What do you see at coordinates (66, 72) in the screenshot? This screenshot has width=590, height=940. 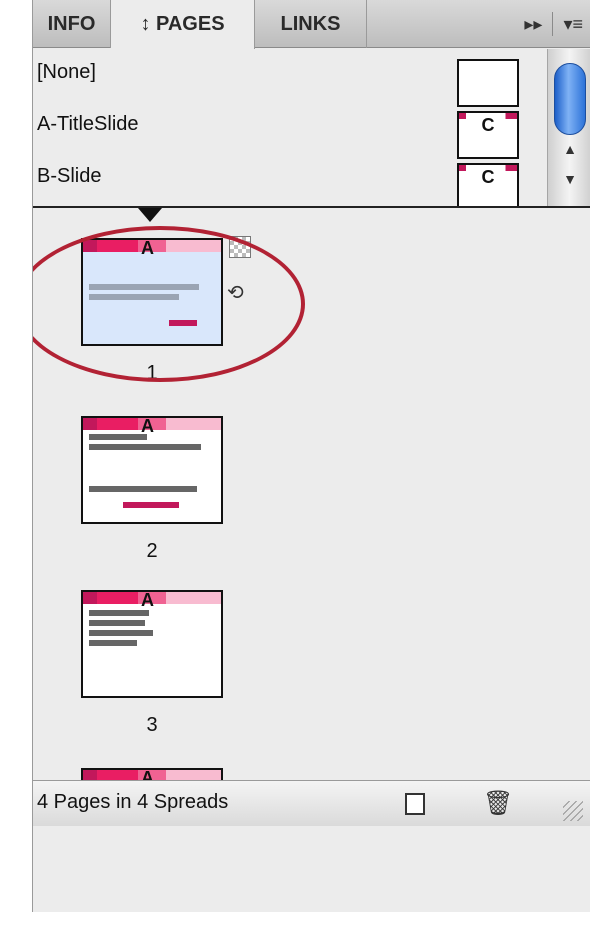 I see `master-label: [None]` at bounding box center [66, 72].